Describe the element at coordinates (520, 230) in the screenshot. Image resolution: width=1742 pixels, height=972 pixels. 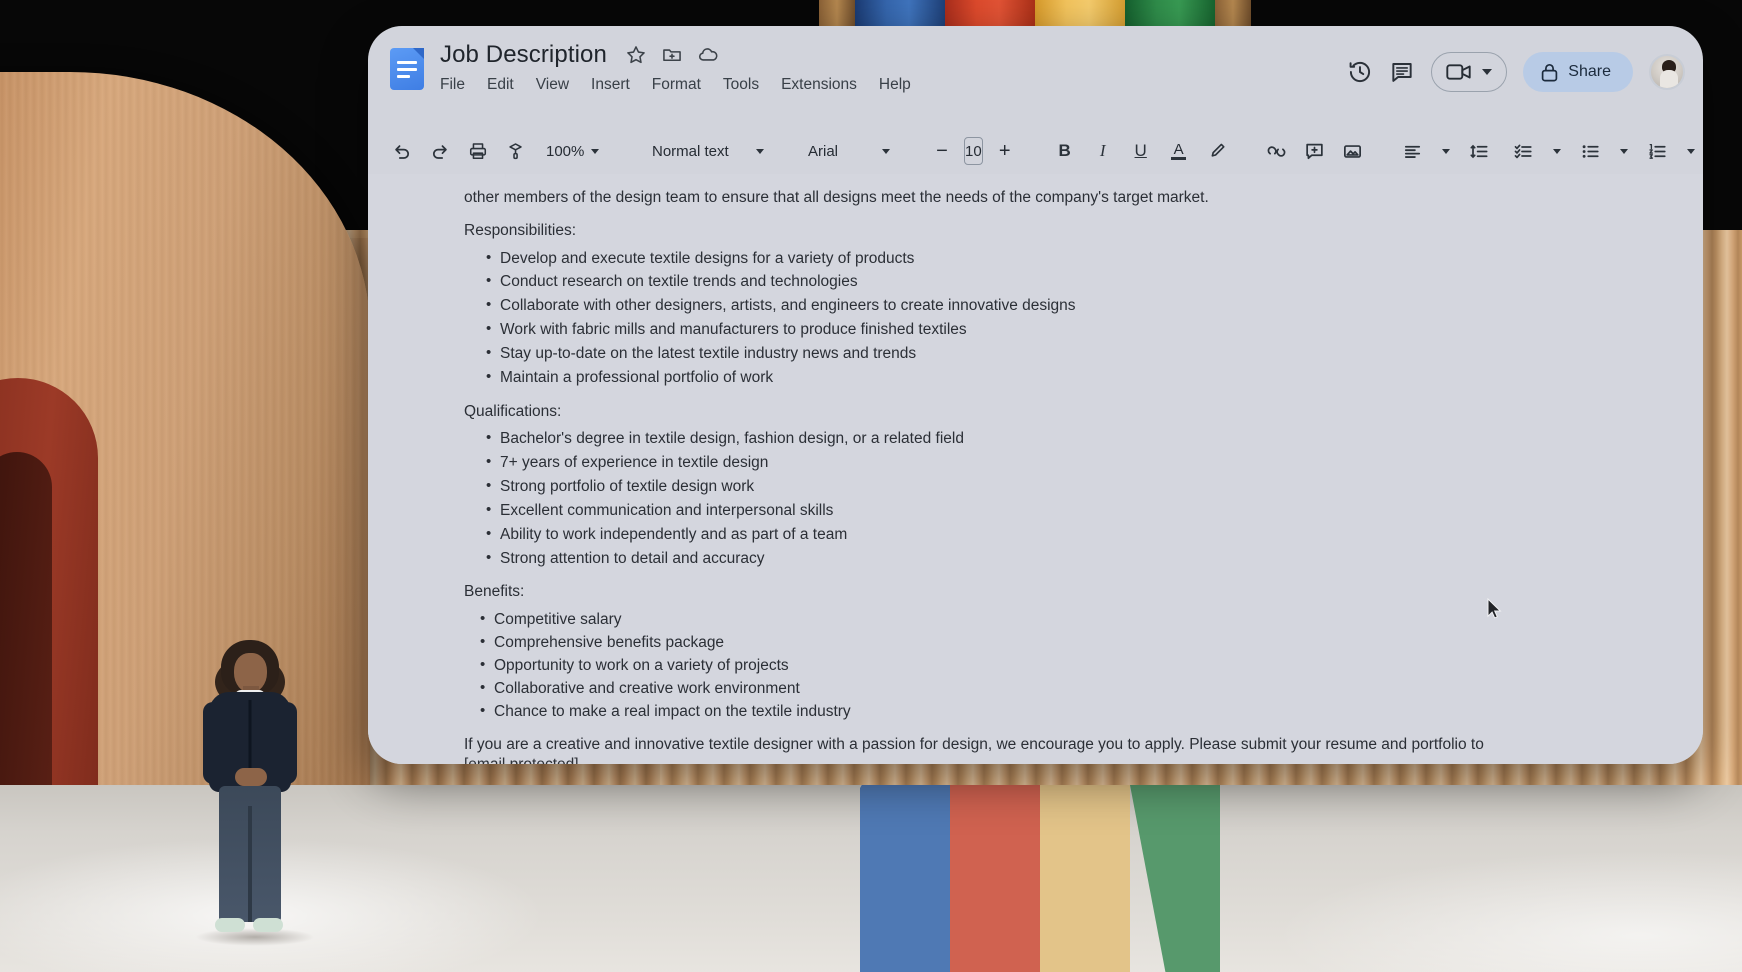
I see `doc-heading-responsibilities: Responsibilities:` at that location.